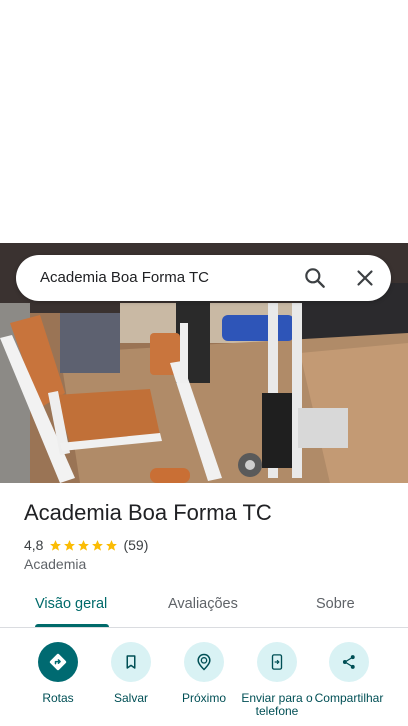 This screenshot has width=408, height=726. I want to click on tab-bar: Visão geral Avaliações Sobre, so click(204, 606).